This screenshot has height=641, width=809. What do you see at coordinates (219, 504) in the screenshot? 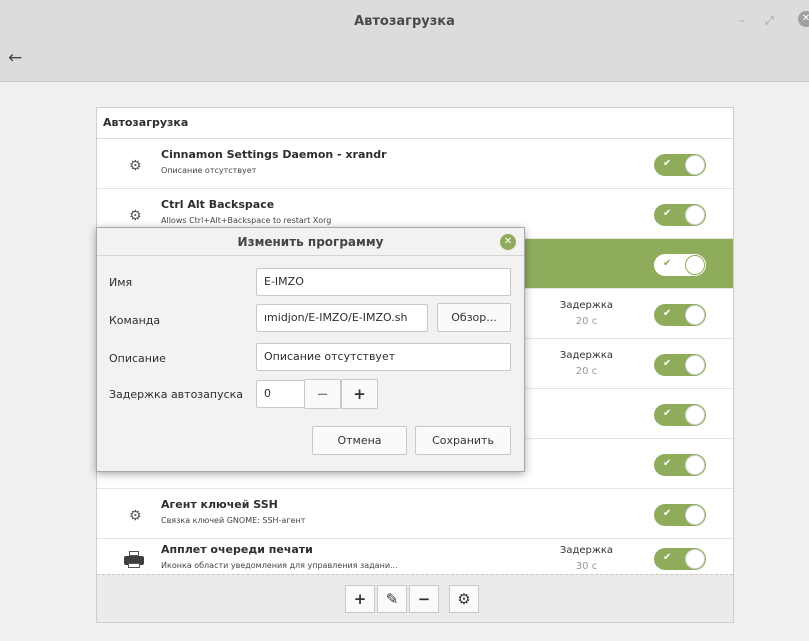
I see `item-name: Агент ключей SSH` at bounding box center [219, 504].